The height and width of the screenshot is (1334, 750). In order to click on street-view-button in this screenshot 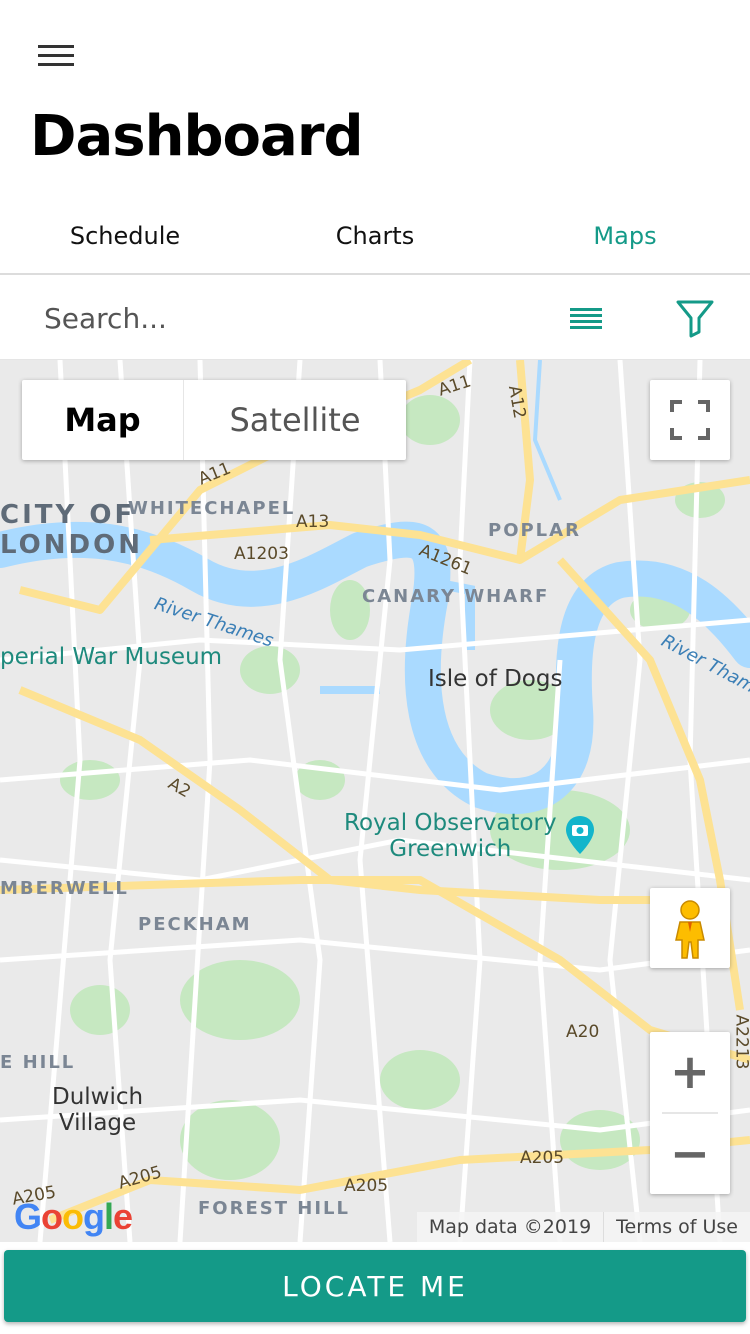, I will do `click(690, 928)`.